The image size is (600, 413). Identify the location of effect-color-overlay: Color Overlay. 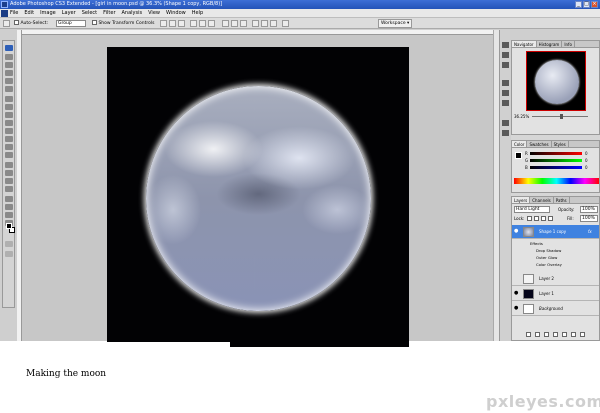
(568, 264).